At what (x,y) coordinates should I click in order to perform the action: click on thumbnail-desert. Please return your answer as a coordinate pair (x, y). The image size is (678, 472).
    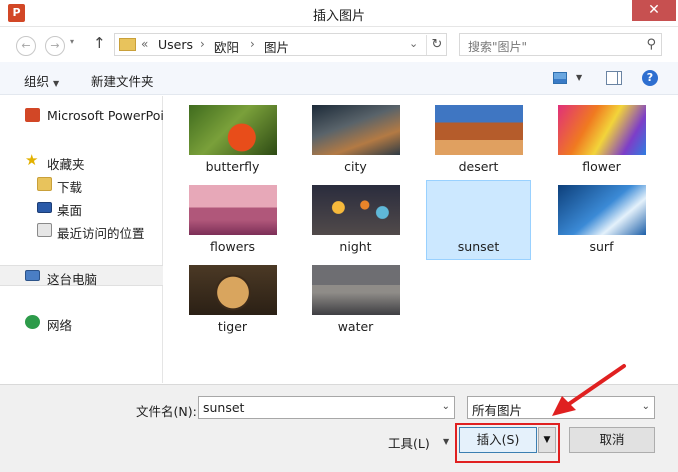
    Looking at the image, I should click on (479, 130).